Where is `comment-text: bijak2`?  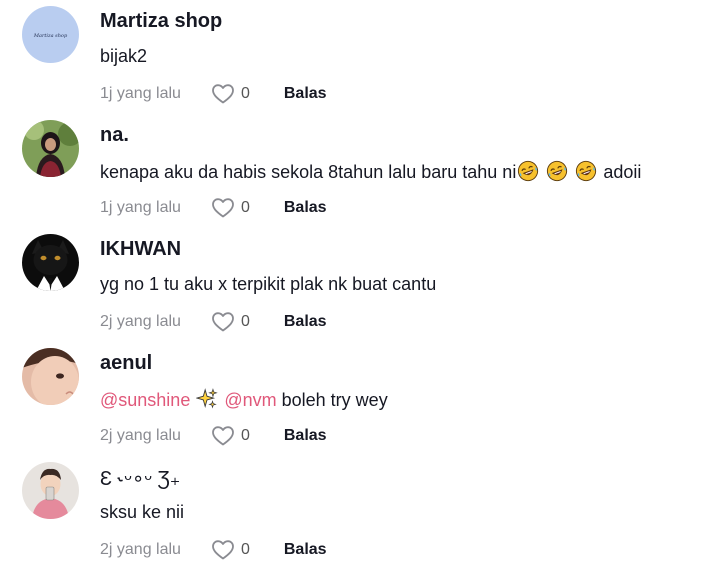 comment-text: bijak2 is located at coordinates (124, 56).